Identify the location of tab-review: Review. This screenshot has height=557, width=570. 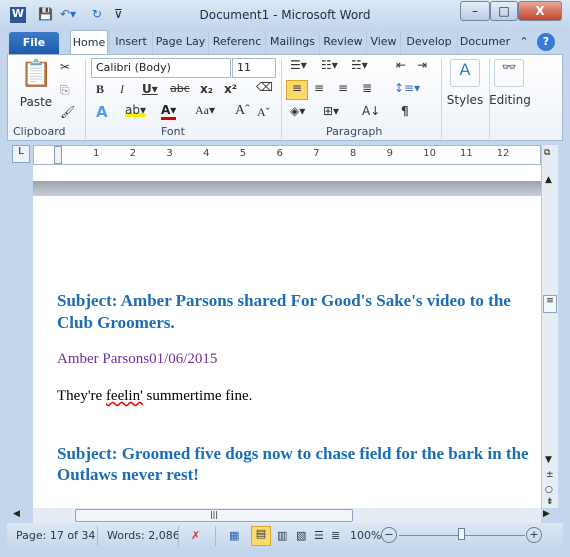
(342, 42).